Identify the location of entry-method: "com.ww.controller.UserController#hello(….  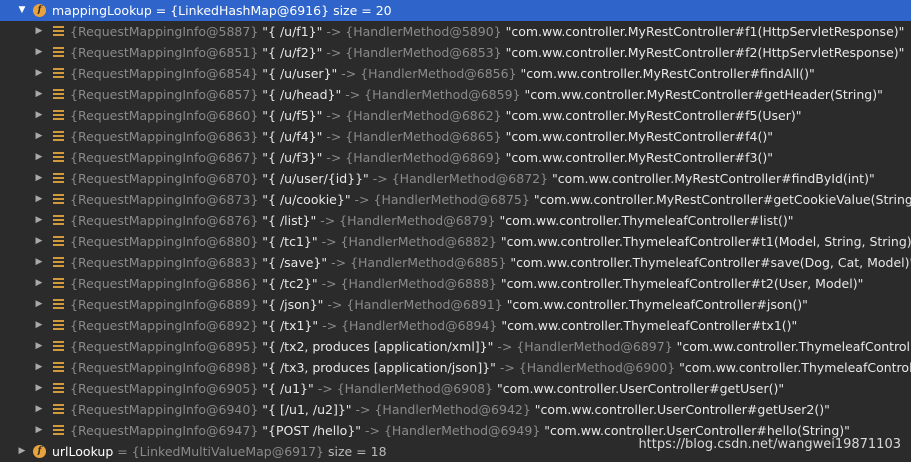
(697, 430).